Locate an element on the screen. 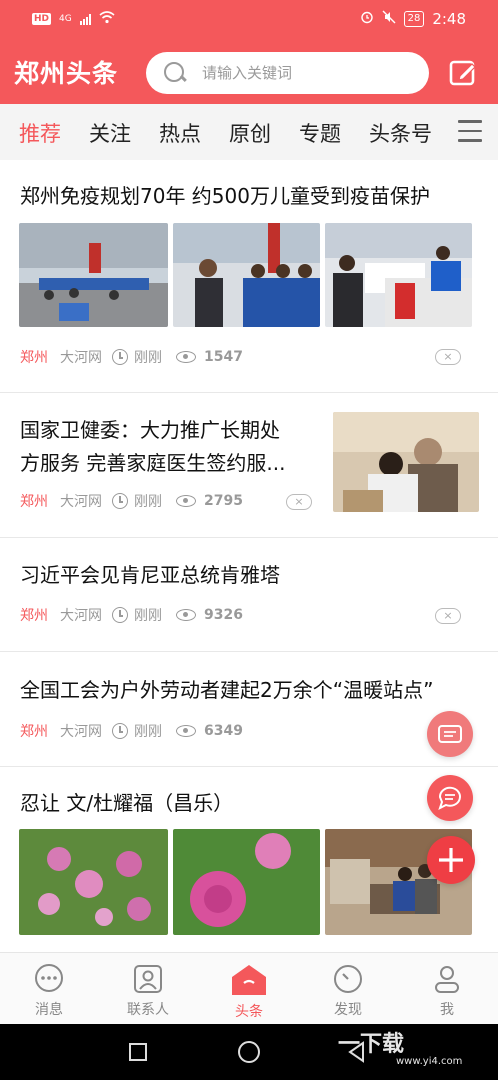 The width and height of the screenshot is (498, 1080). article-title: 忍让 文/杜耀福（昌乐） is located at coordinates (126, 803).